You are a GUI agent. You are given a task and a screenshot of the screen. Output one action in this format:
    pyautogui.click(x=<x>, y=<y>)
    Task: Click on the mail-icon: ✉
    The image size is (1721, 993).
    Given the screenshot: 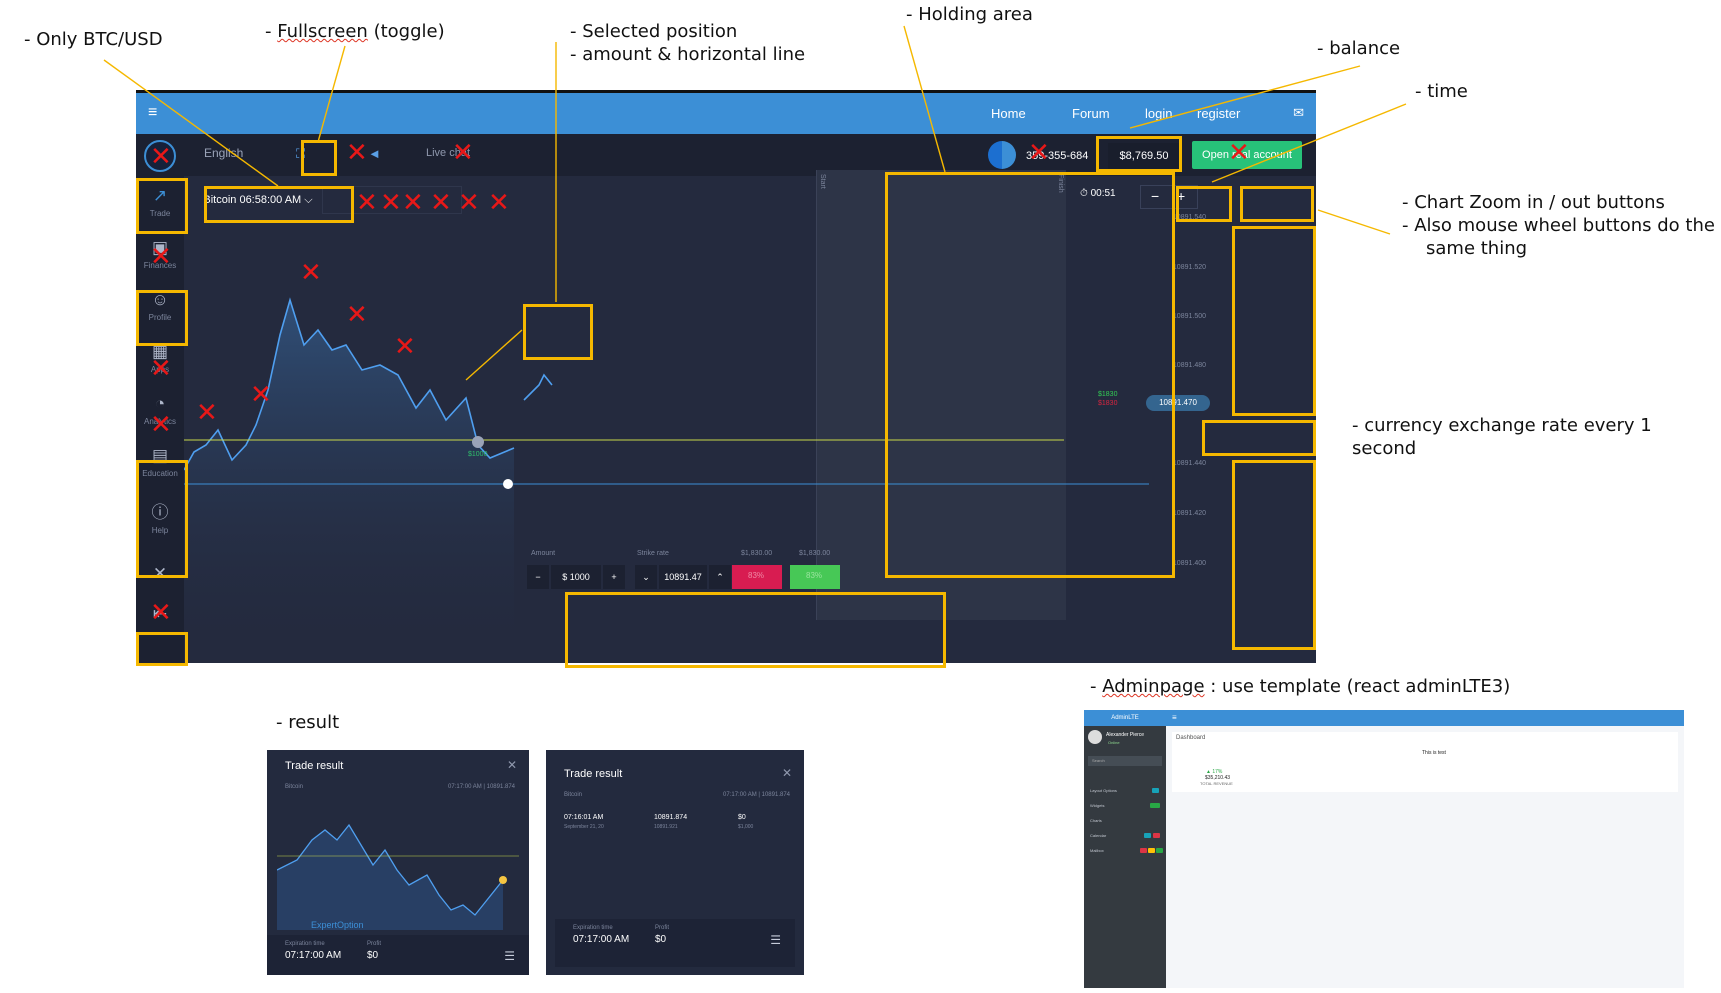 What is the action you would take?
    pyautogui.click(x=1298, y=113)
    